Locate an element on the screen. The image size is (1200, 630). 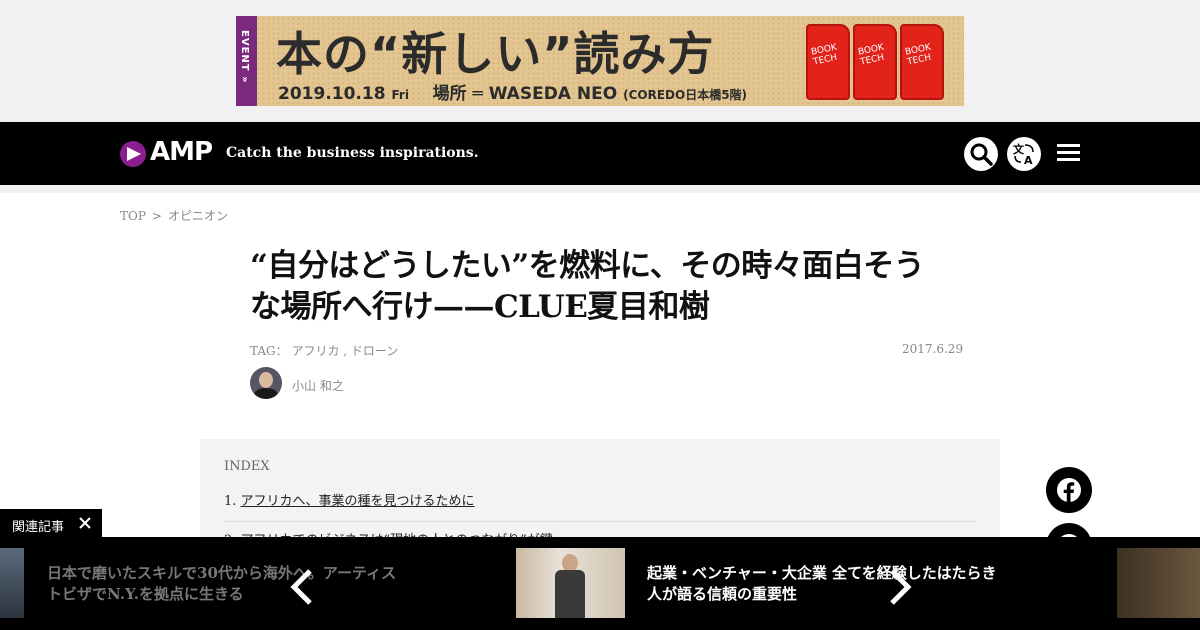
tag-links: アフリカ , ドローン is located at coordinates (344, 351).